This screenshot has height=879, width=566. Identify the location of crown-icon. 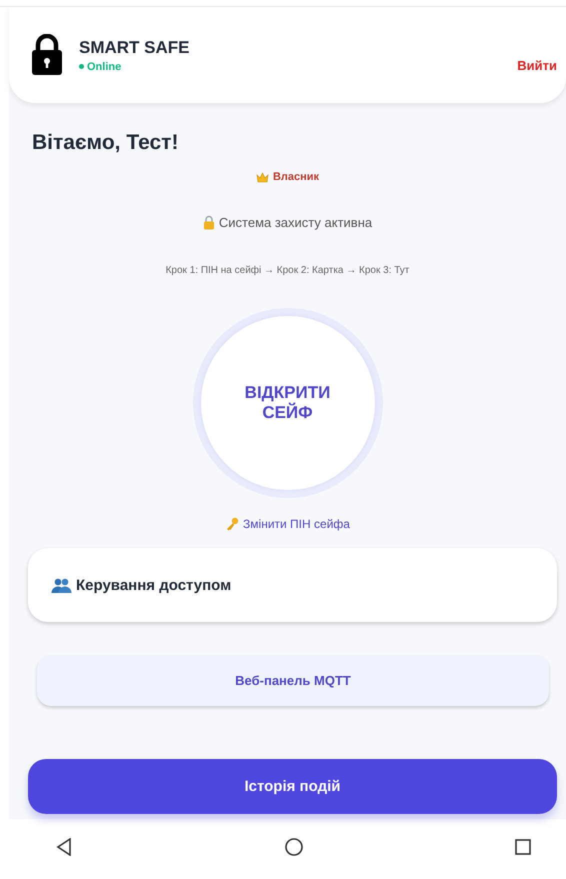
(262, 177).